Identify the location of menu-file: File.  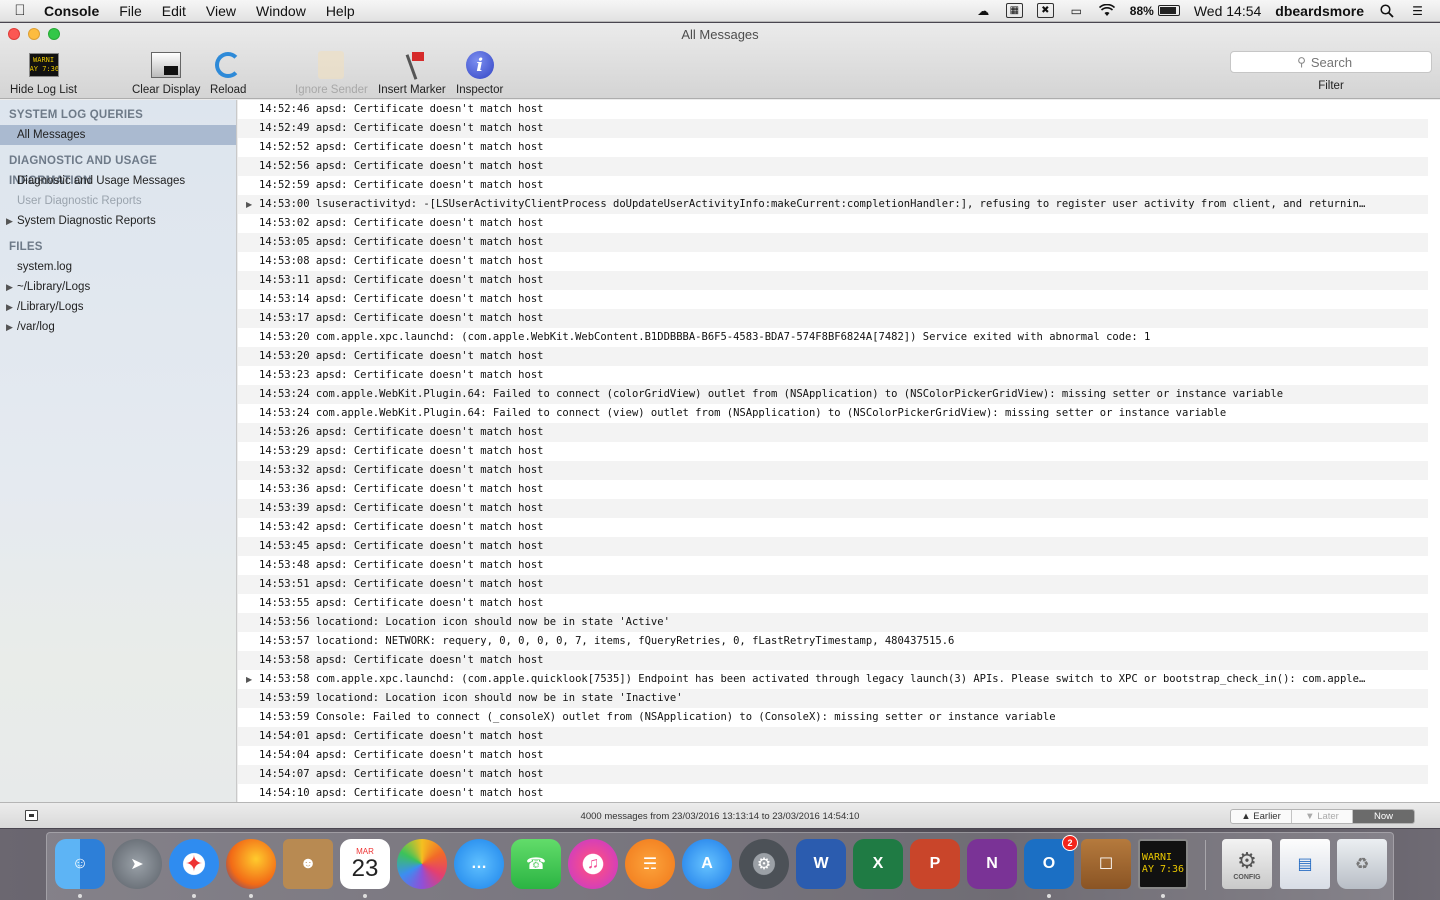
(130, 11).